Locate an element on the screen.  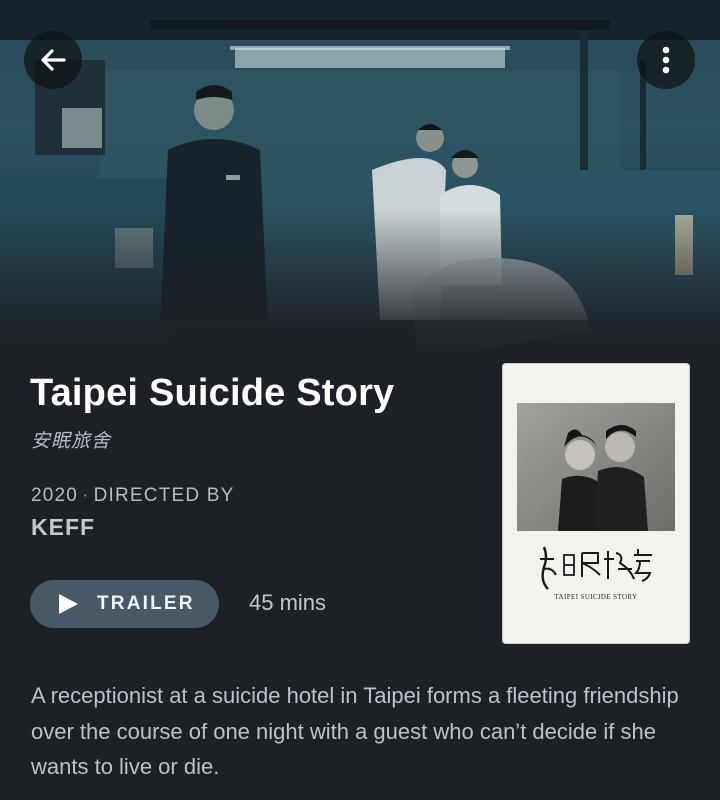
movie-title: Taipei Suicide Story is located at coordinates (212, 393).